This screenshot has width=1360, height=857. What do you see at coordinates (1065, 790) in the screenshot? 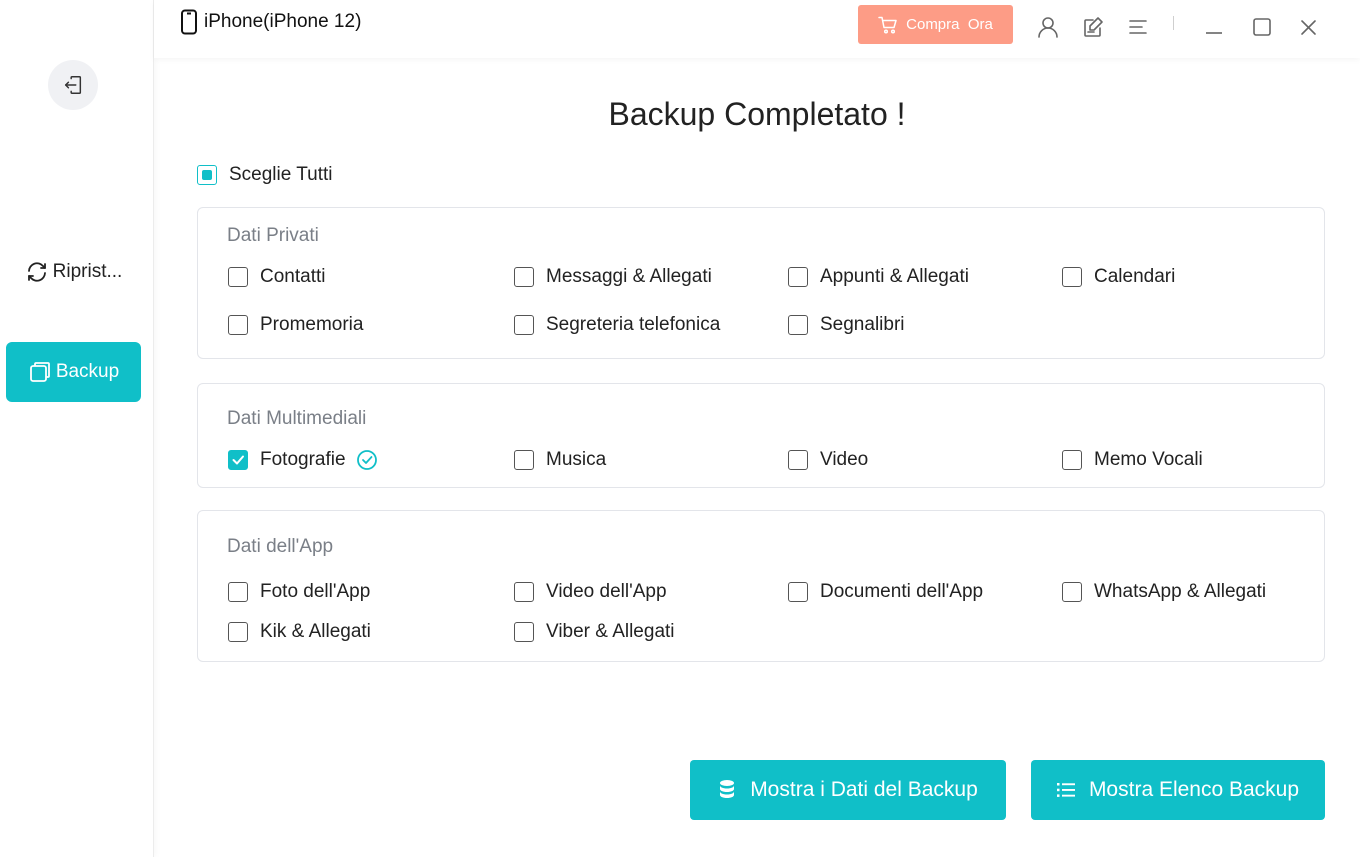
I see `list-icon` at bounding box center [1065, 790].